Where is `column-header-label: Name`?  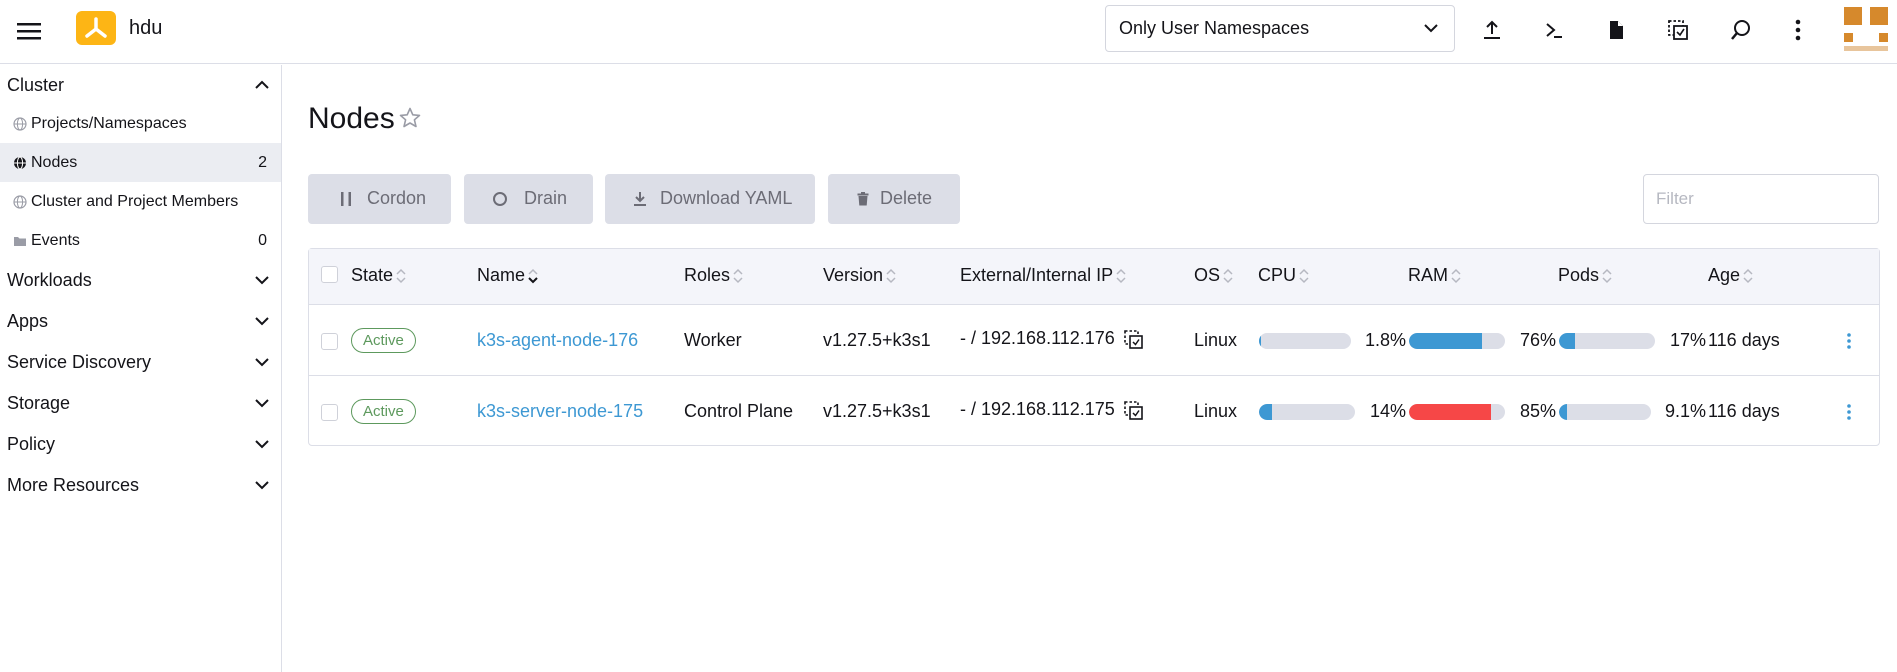 column-header-label: Name is located at coordinates (501, 275).